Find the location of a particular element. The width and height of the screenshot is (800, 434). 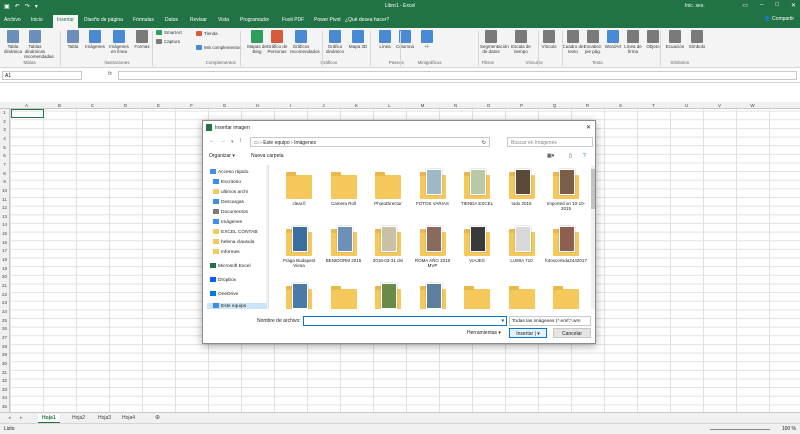

row-header: 21 is located at coordinates (4, 285).